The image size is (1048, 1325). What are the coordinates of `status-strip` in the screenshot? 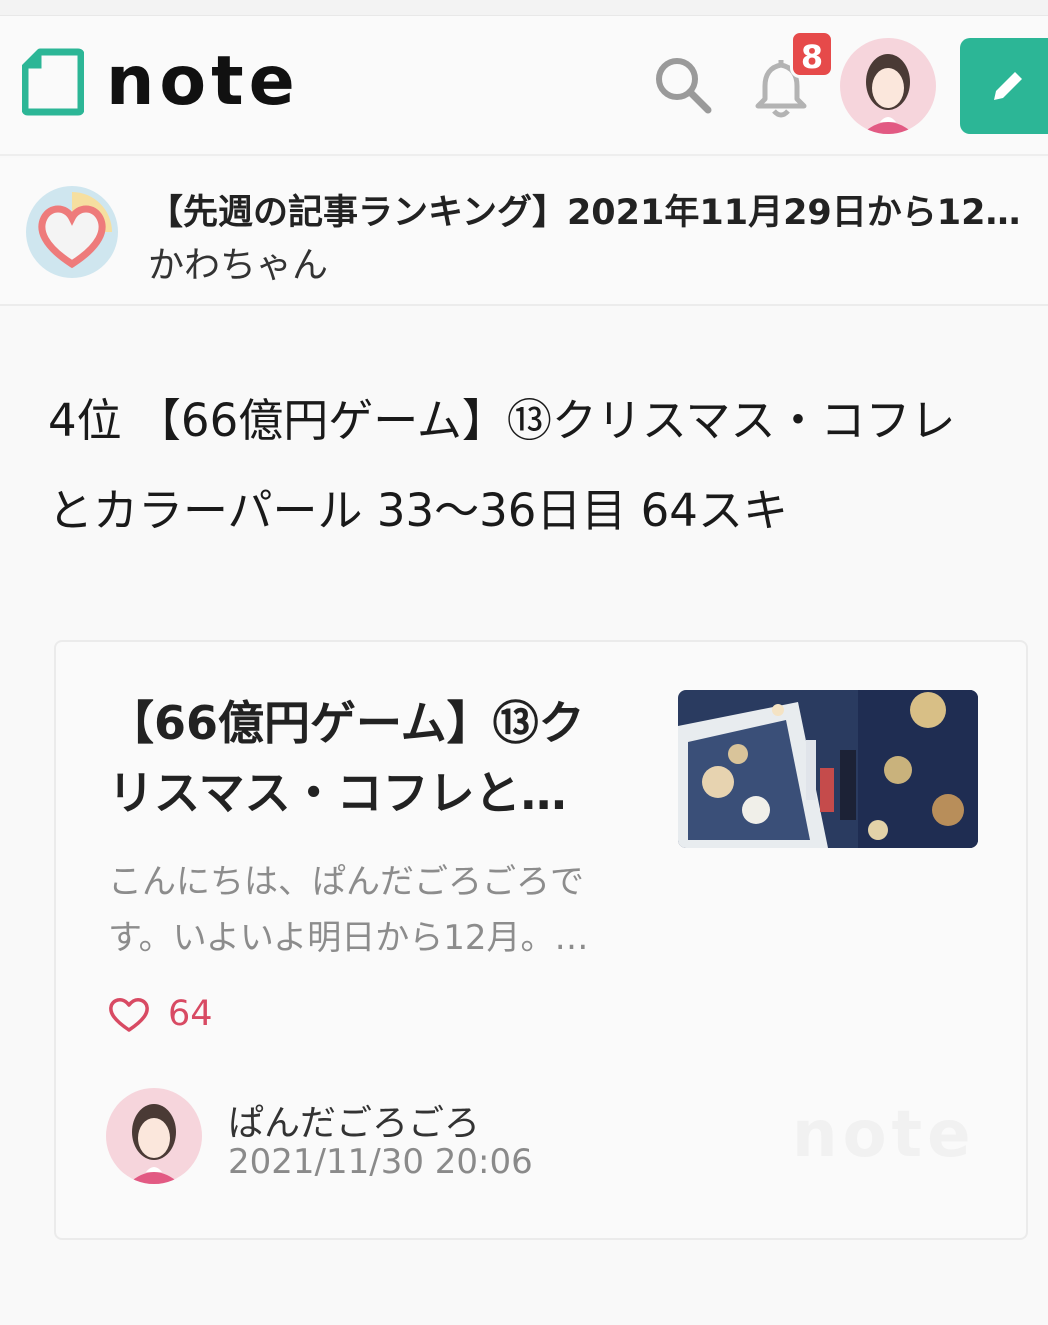 It's located at (524, 8).